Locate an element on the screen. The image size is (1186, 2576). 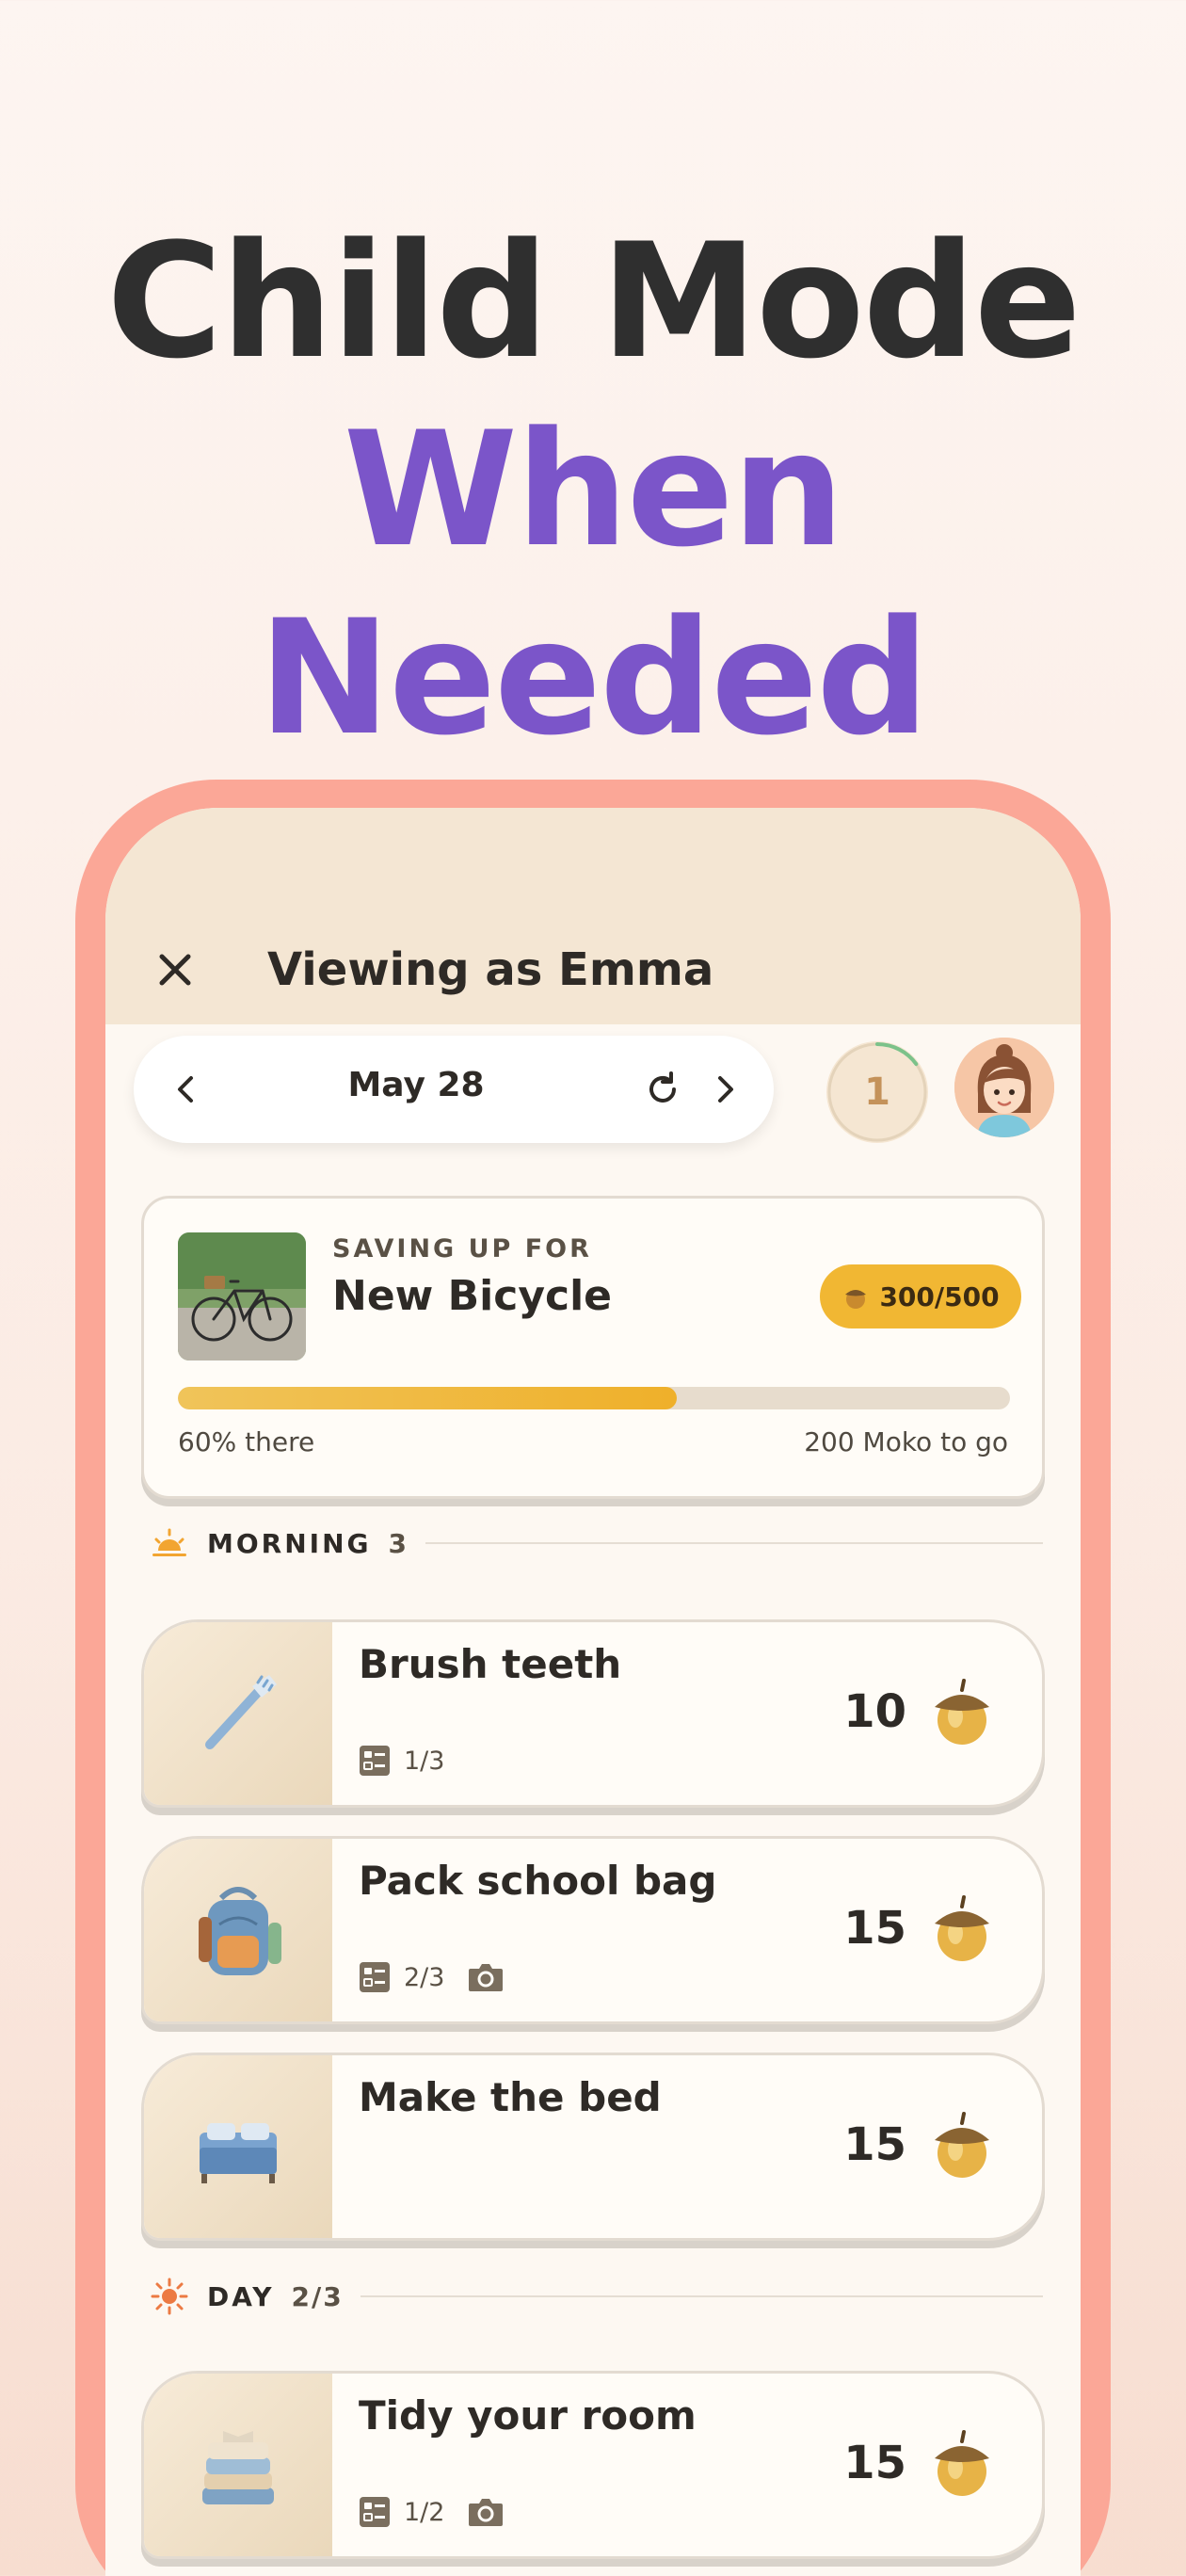
task-meta: 2/3 is located at coordinates (432, 1977).